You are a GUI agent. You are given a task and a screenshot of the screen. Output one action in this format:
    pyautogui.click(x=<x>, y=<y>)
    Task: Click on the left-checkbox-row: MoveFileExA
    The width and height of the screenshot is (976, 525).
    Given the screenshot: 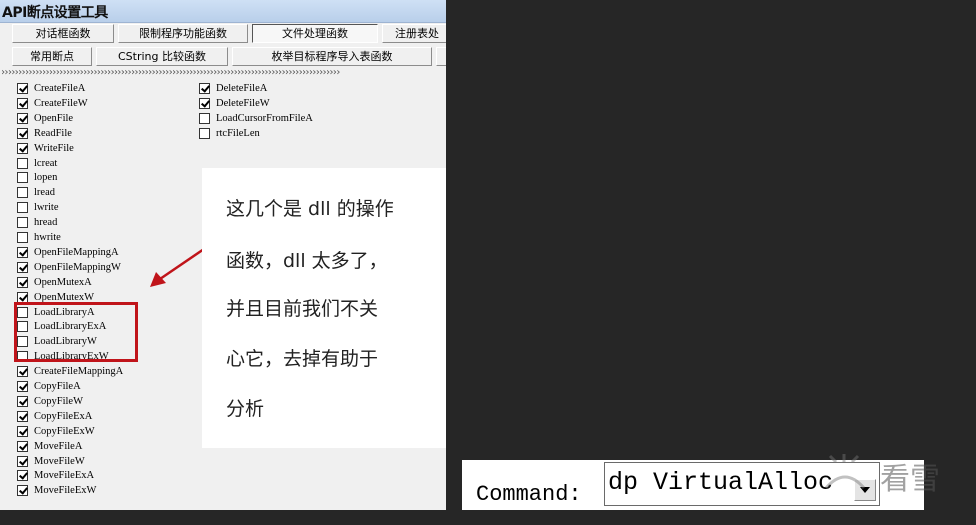 What is the action you would take?
    pyautogui.click(x=55, y=475)
    